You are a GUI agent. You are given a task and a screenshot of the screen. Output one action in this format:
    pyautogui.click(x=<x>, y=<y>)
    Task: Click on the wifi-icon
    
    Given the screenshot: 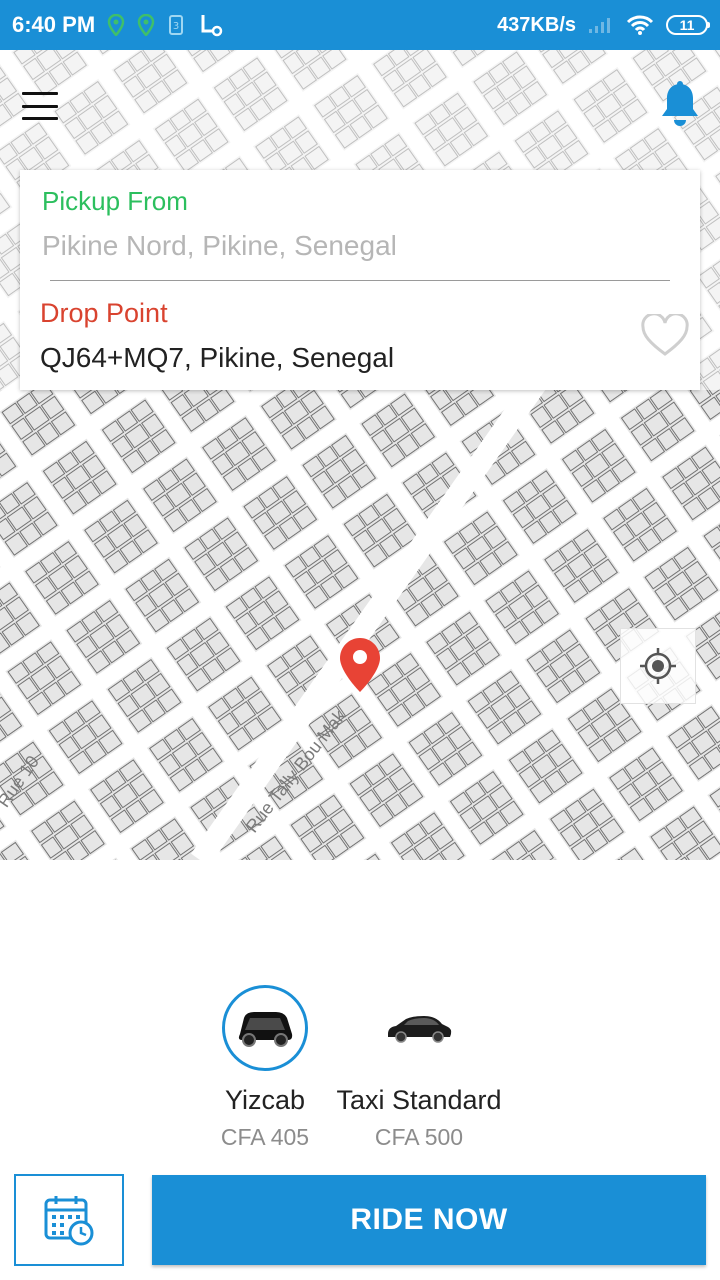 What is the action you would take?
    pyautogui.click(x=640, y=25)
    